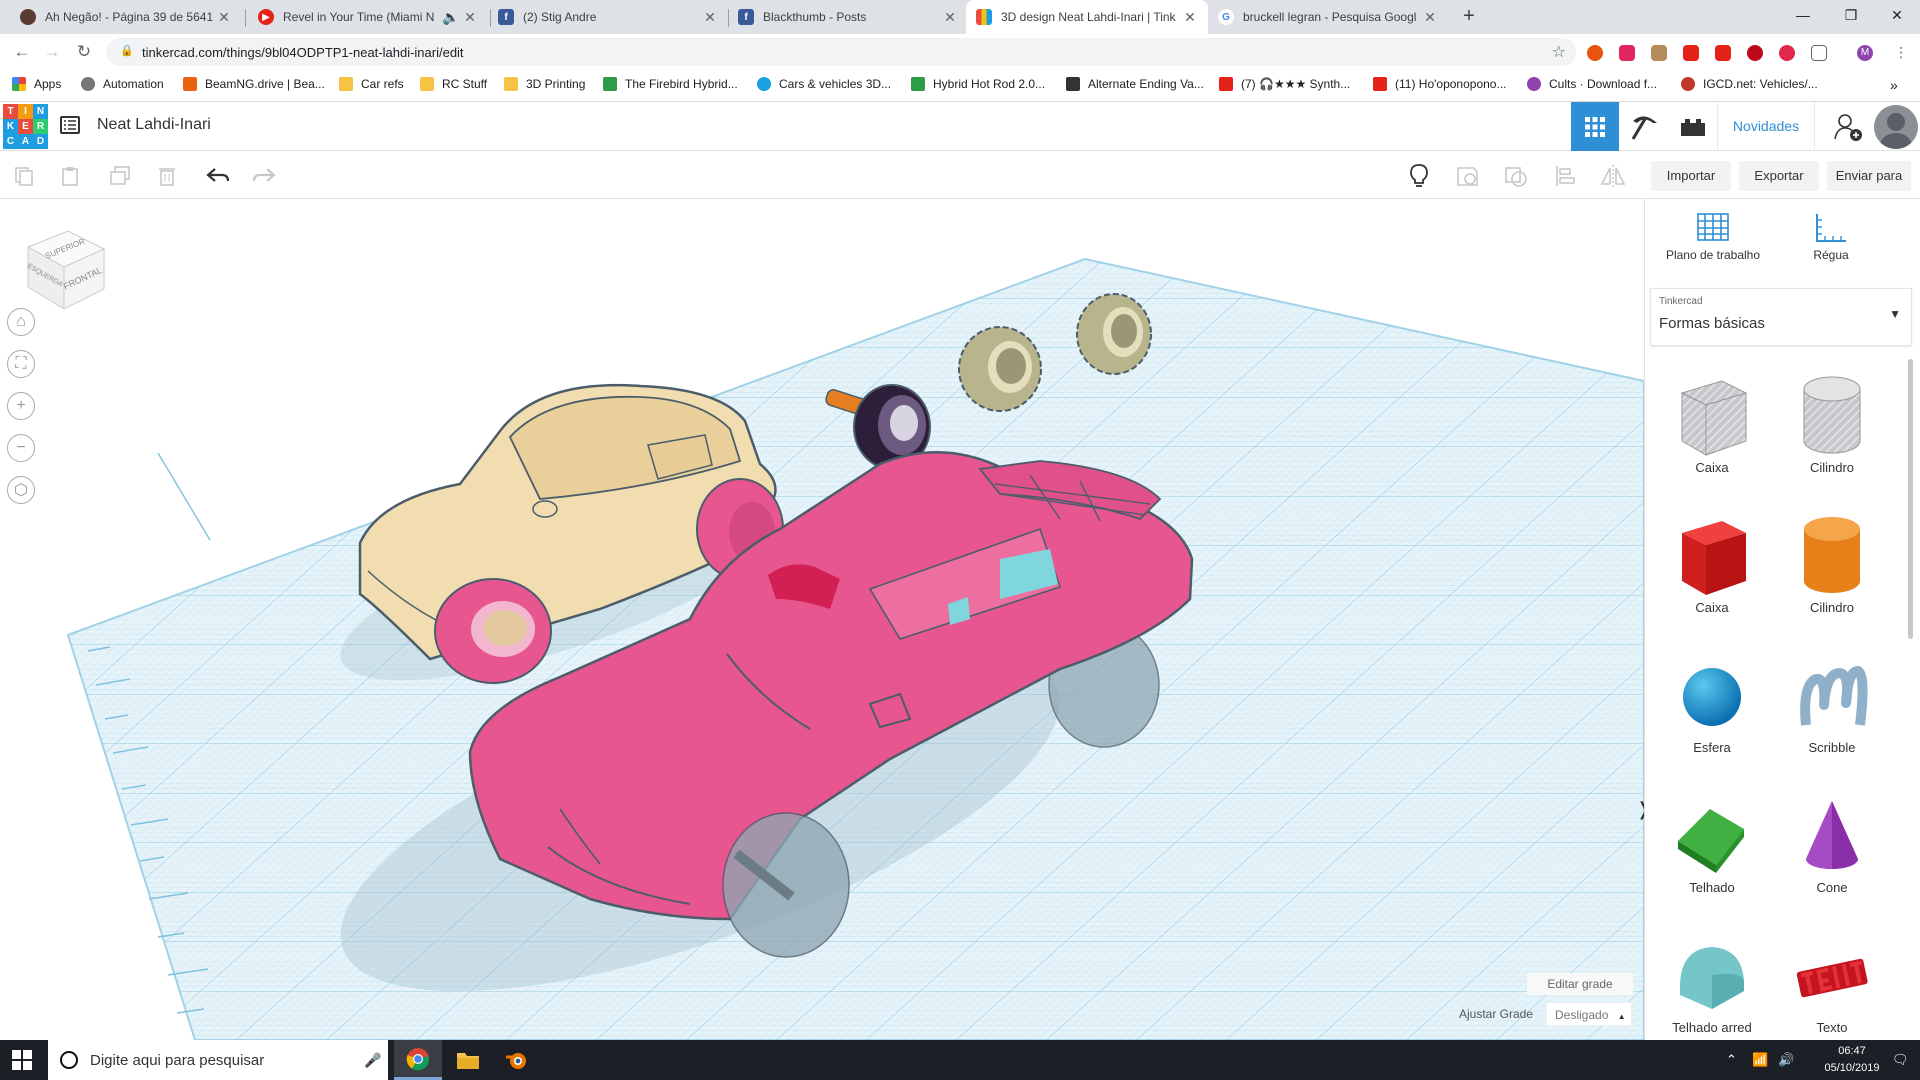 The width and height of the screenshot is (1920, 1080). What do you see at coordinates (1712, 841) in the screenshot?
I see `shape-roof: Telhado` at bounding box center [1712, 841].